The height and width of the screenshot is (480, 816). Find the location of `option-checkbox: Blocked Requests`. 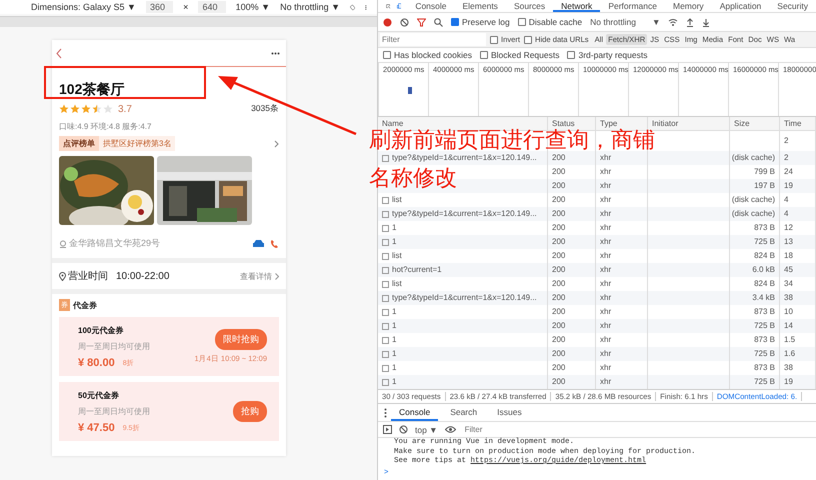

option-checkbox: Blocked Requests is located at coordinates (520, 55).